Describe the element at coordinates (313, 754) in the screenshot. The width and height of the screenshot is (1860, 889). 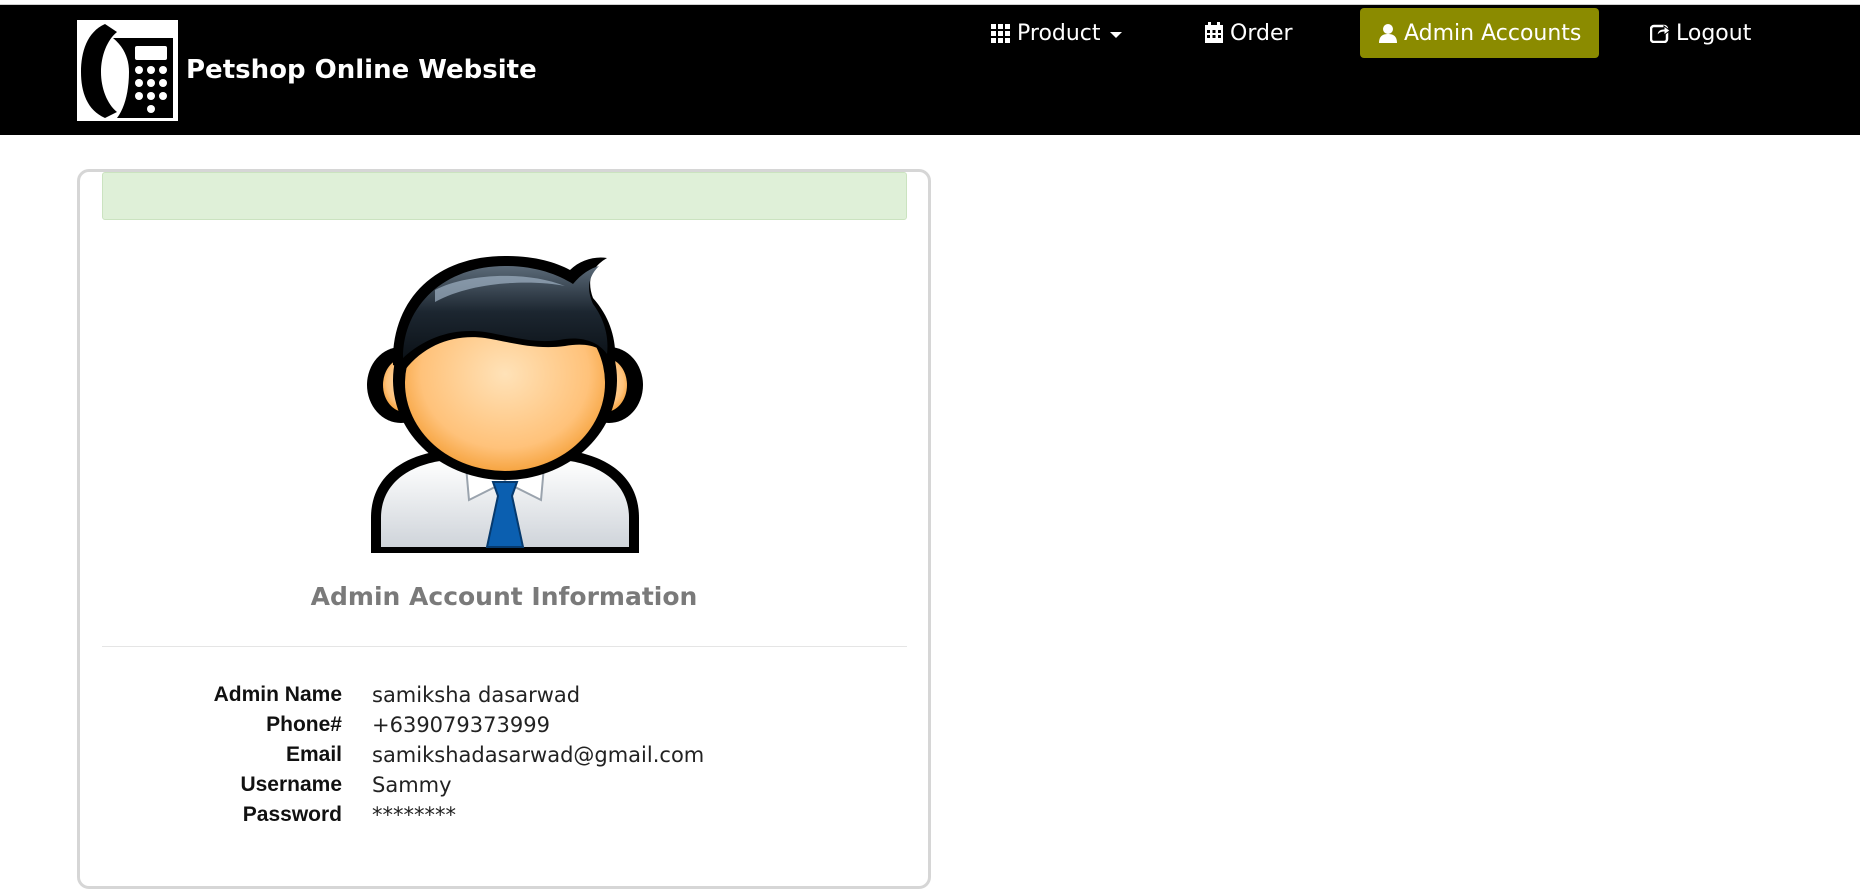
I see `info-label: Email` at that location.